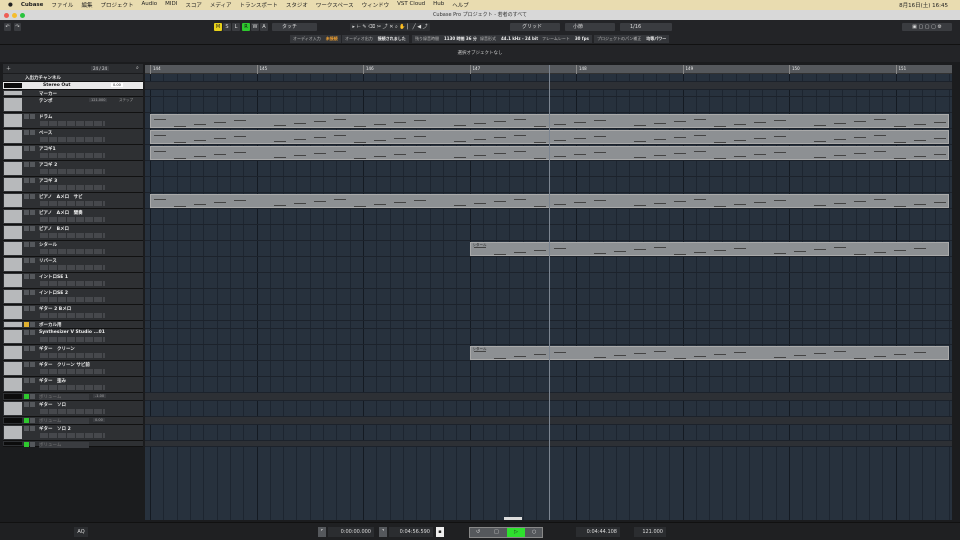 The width and height of the screenshot is (960, 540). I want to click on menu-item: トランスポート, so click(258, 5).